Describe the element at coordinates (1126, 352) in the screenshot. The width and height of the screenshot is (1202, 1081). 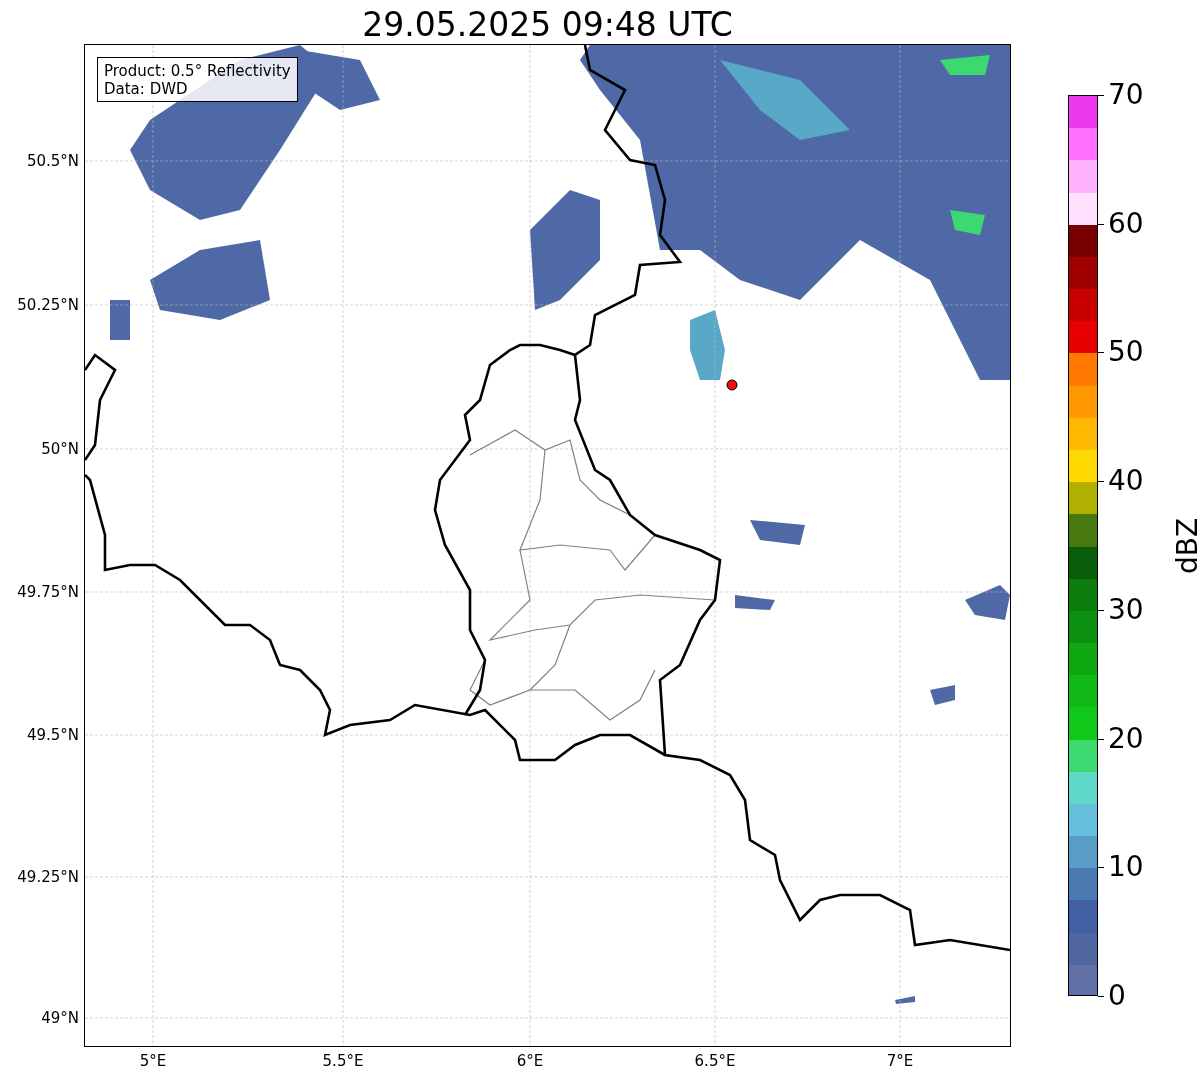
I see `colorbar-tick-label: 50` at that location.